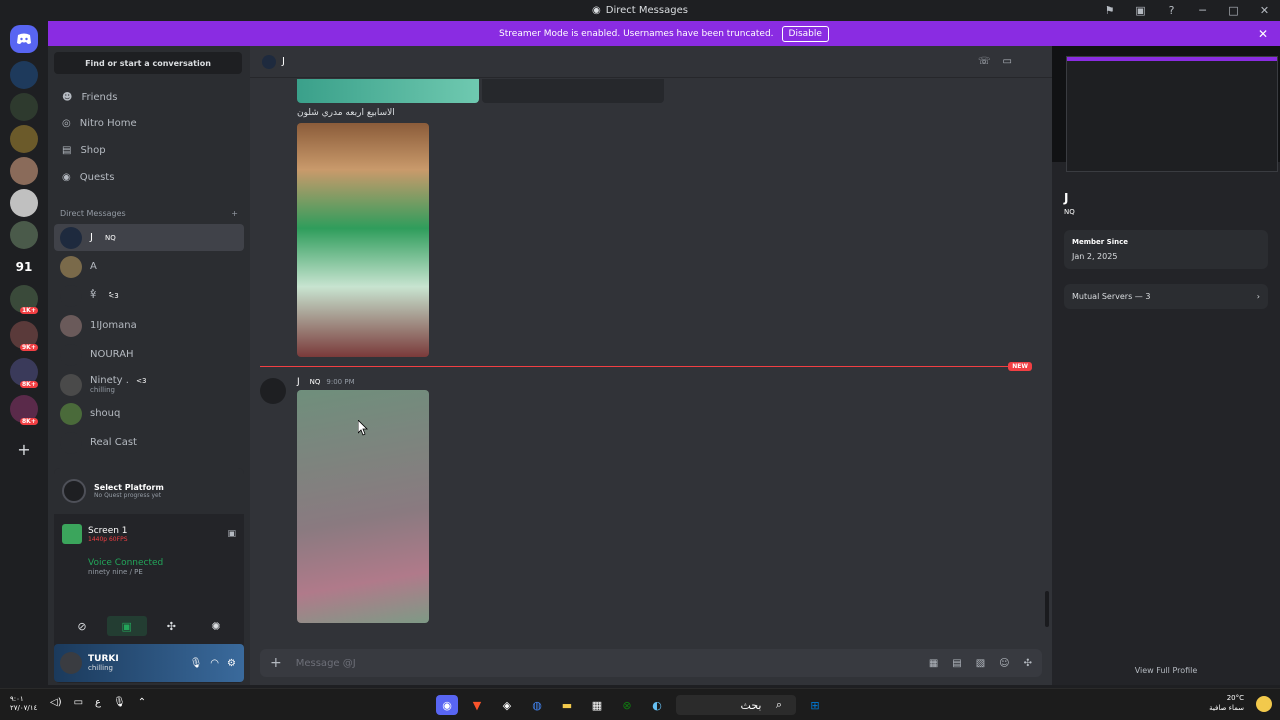  I want to click on message-time: 9:00 PM, so click(340, 382).